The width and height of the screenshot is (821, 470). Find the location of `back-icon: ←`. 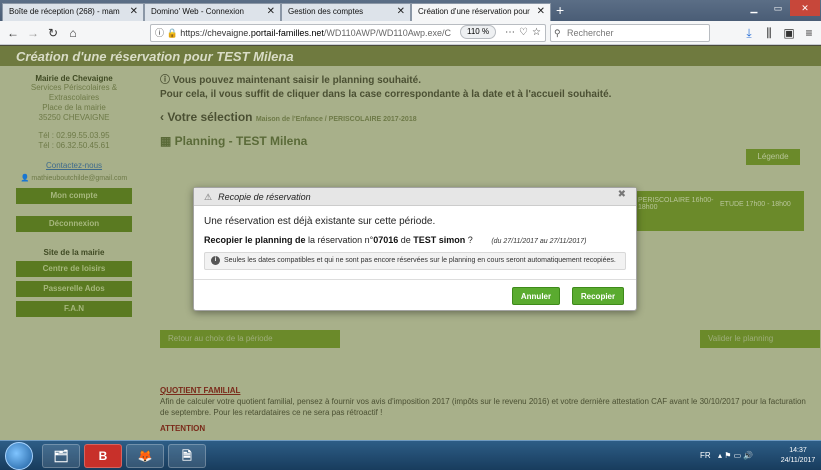

back-icon: ← is located at coordinates (13, 33).